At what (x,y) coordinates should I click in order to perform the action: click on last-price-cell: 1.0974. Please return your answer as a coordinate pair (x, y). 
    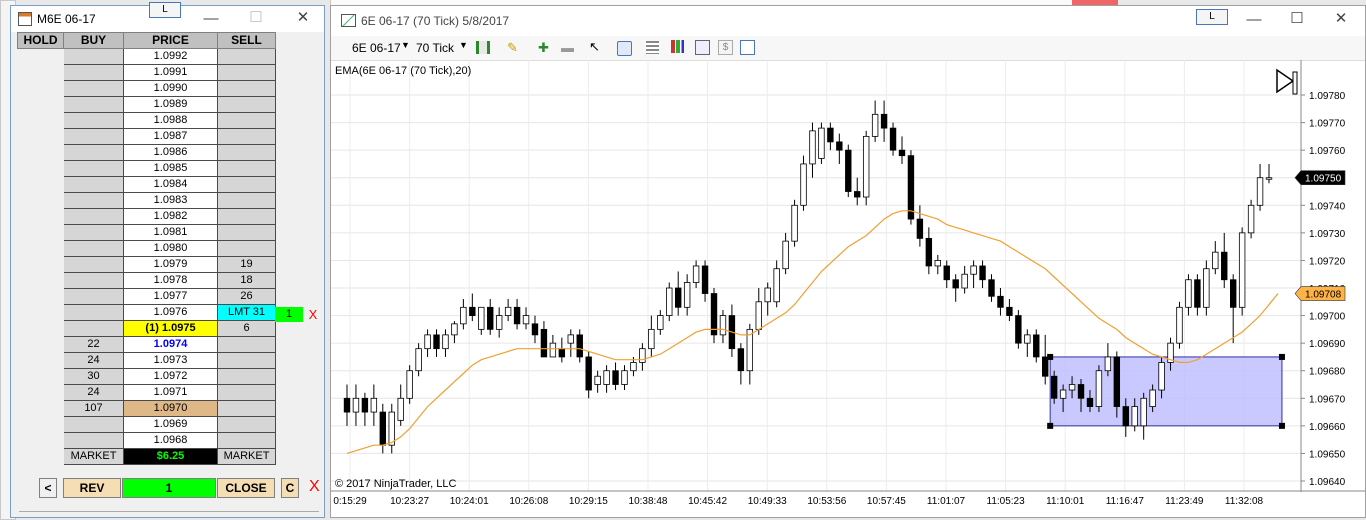
    Looking at the image, I should click on (170, 344).